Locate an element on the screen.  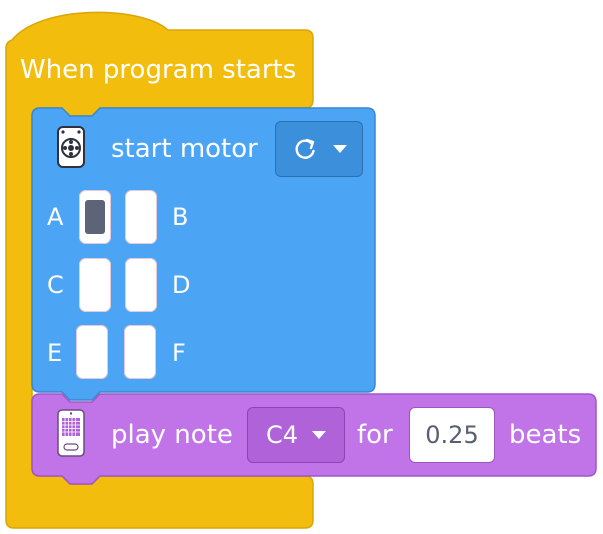
port-c-toggle is located at coordinates (95, 285).